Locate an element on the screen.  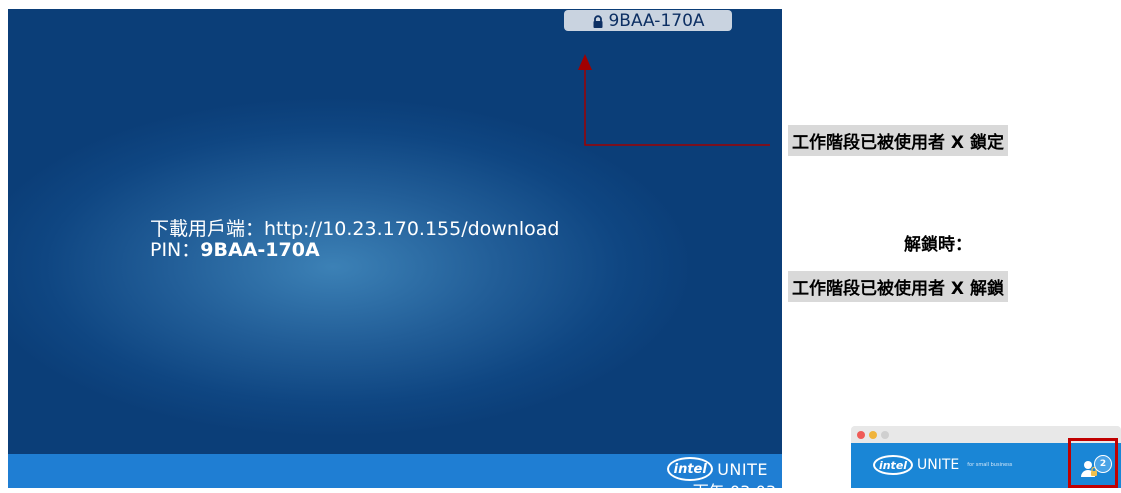
users-icon: 2 is located at coordinates (1096, 466).